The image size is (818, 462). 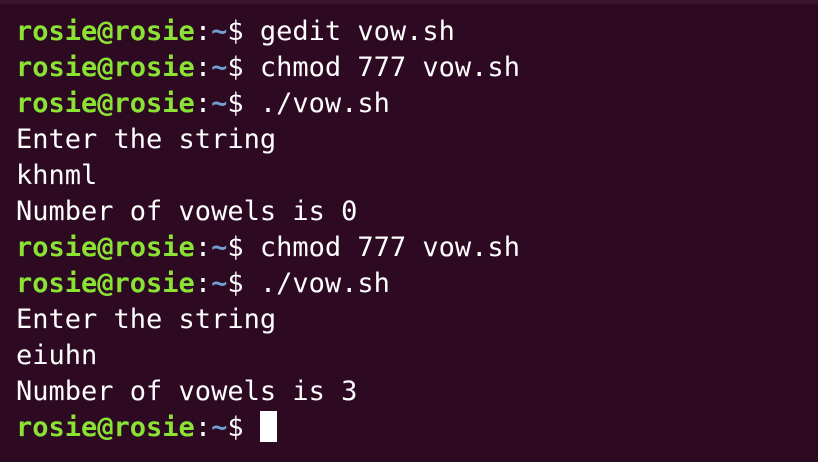 What do you see at coordinates (417, 428) in the screenshot?
I see `active-prompt-line: rosie@rosie:~$` at bounding box center [417, 428].